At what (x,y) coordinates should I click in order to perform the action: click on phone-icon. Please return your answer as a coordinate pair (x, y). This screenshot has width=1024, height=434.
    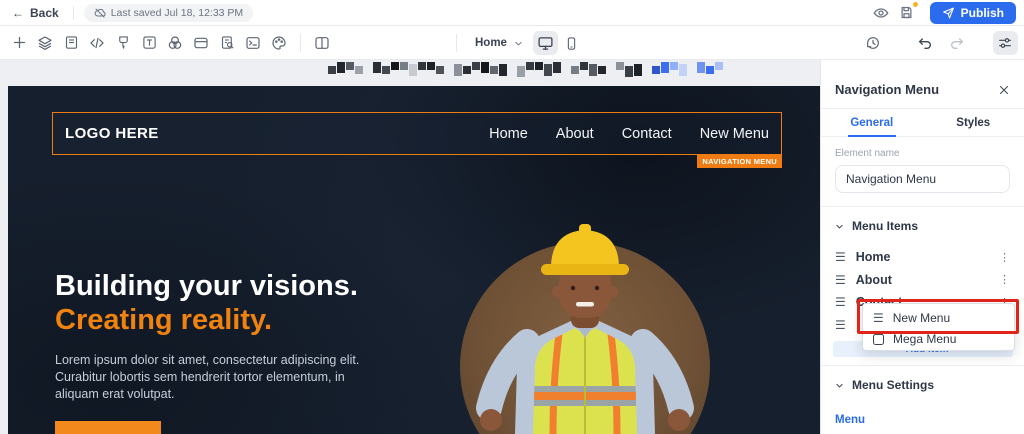
    Looking at the image, I should click on (571, 43).